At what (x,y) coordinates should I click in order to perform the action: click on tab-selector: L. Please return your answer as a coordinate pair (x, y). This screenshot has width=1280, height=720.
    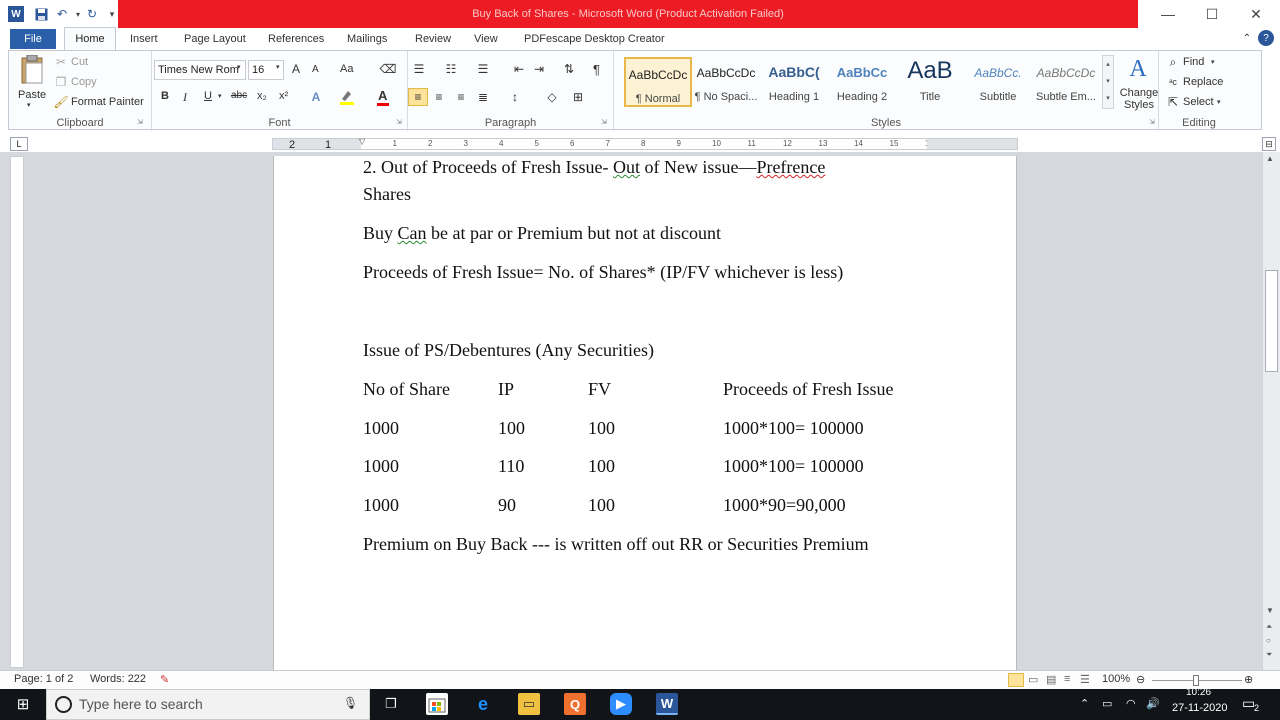
    Looking at the image, I should click on (19, 144).